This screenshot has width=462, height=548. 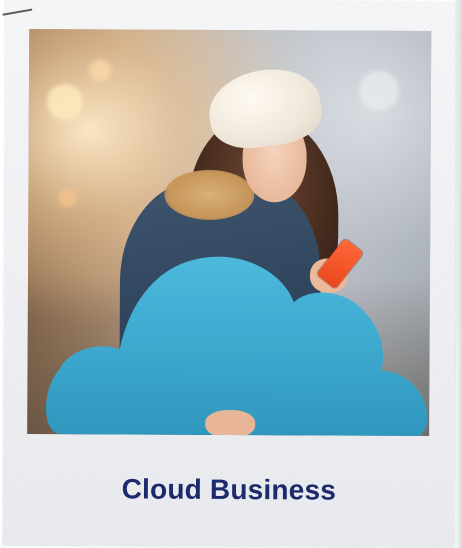 What do you see at coordinates (458, 274) in the screenshot?
I see `frame-right-edge` at bounding box center [458, 274].